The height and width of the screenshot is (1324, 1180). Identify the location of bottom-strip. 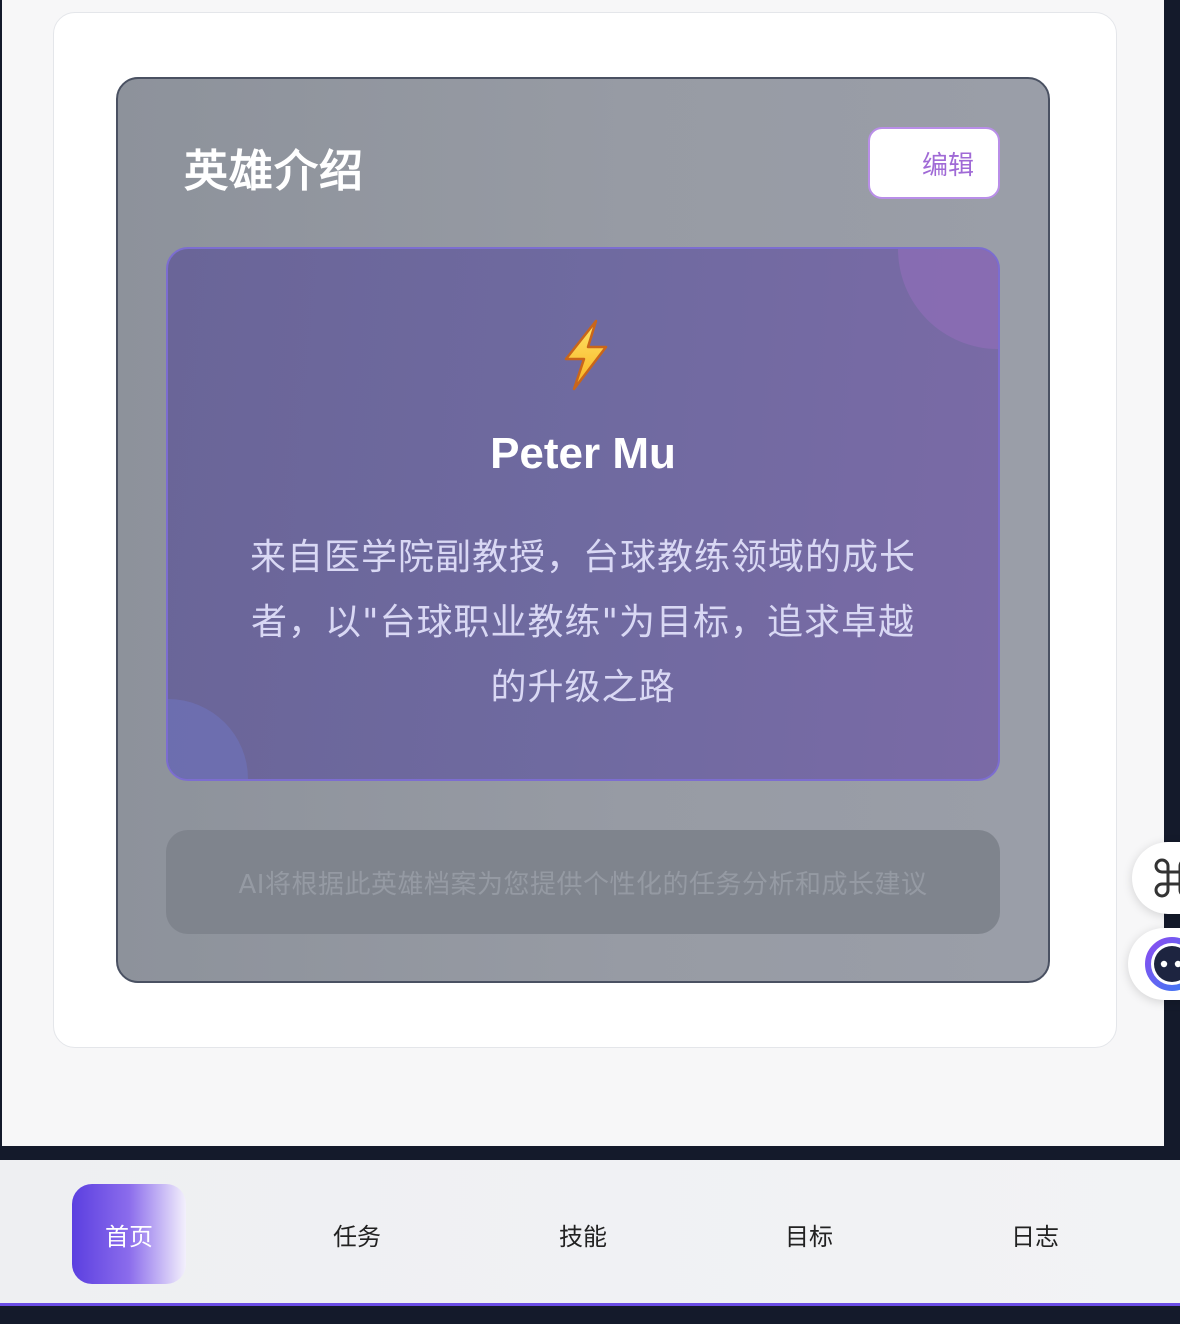
(590, 1315).